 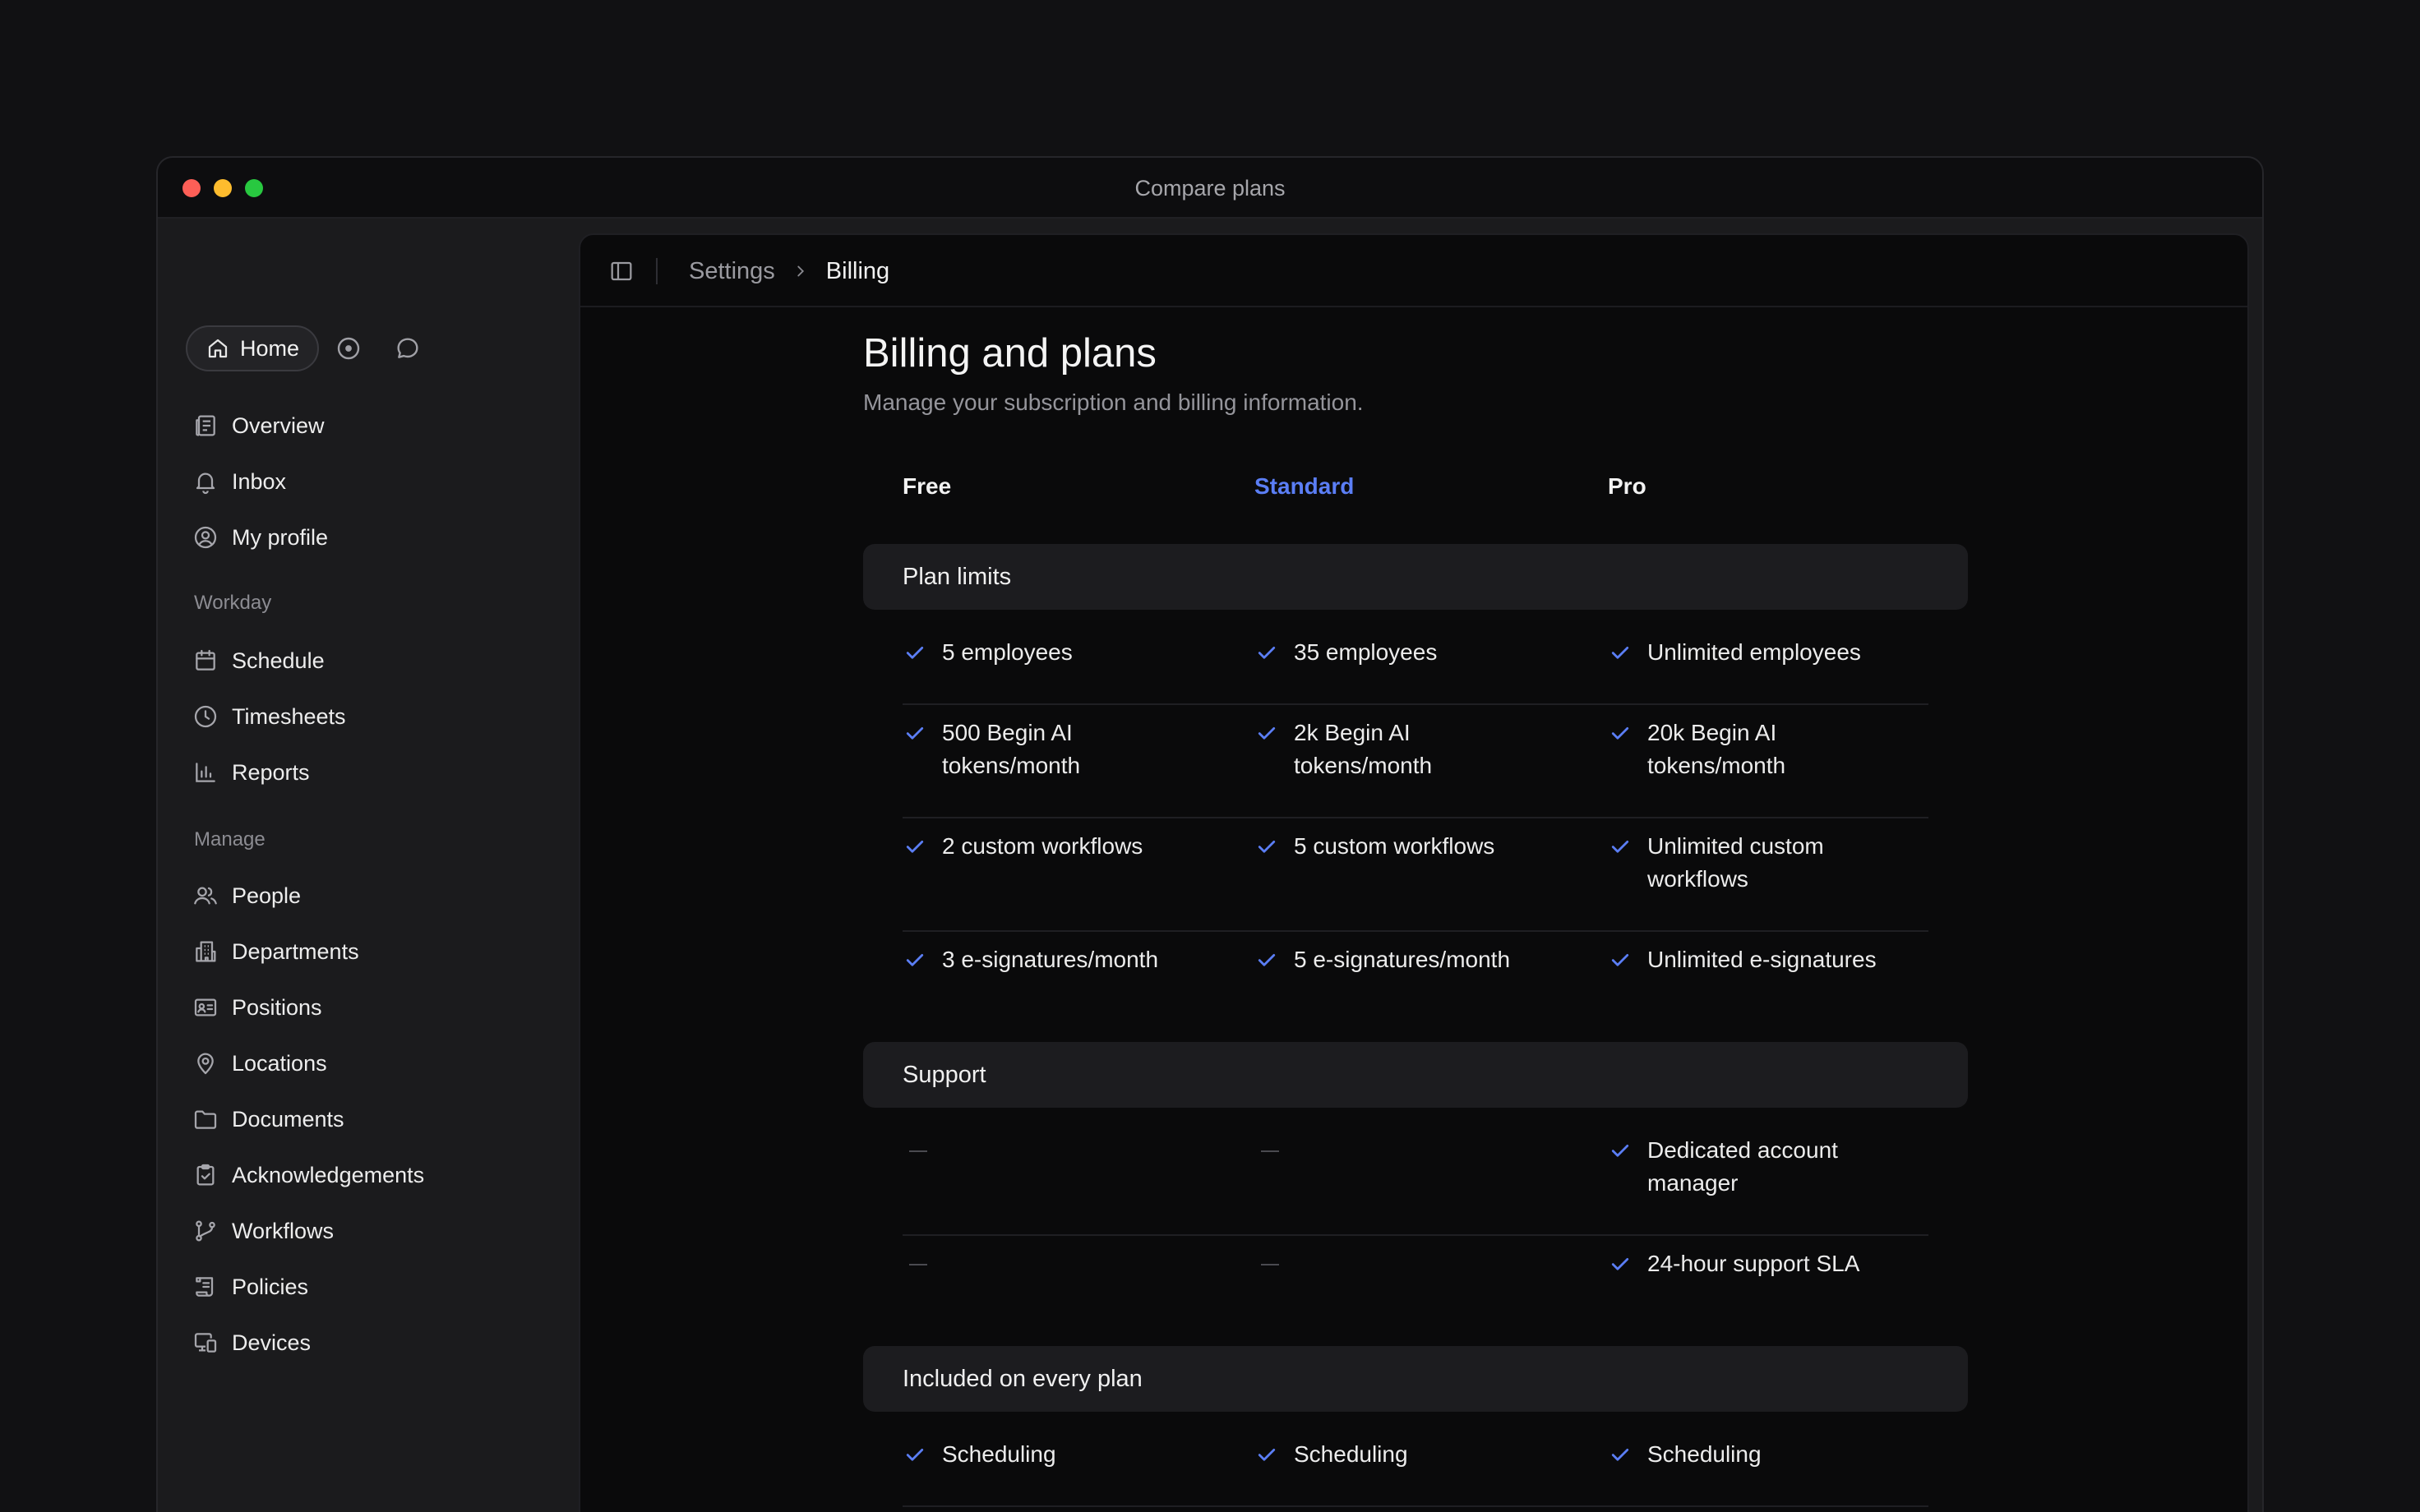 I want to click on feature-cell: 2k Begin AI tokens/month, so click(x=1418, y=750).